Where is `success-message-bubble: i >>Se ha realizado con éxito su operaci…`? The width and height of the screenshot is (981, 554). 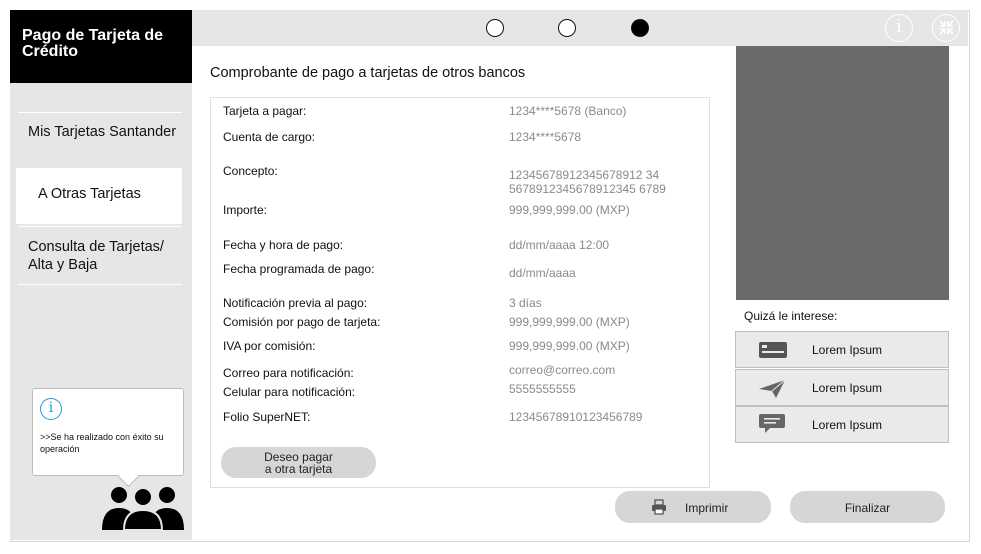 success-message-bubble: i >>Se ha realizado con éxito su operaci… is located at coordinates (108, 438).